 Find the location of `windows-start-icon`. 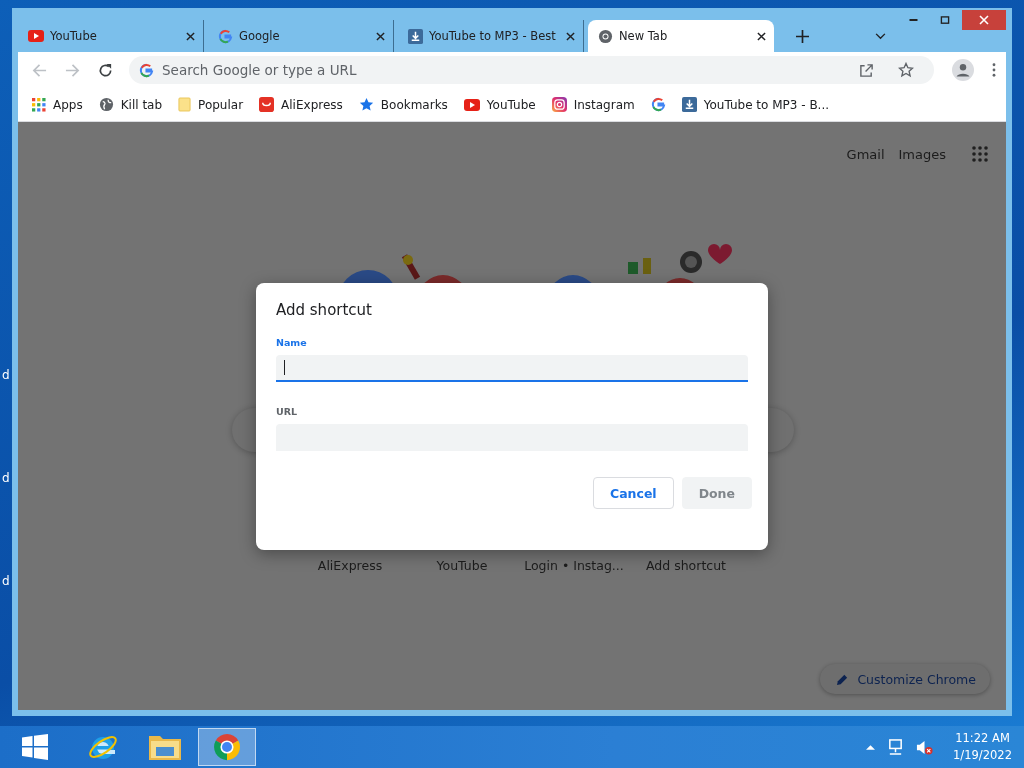

windows-start-icon is located at coordinates (35, 747).